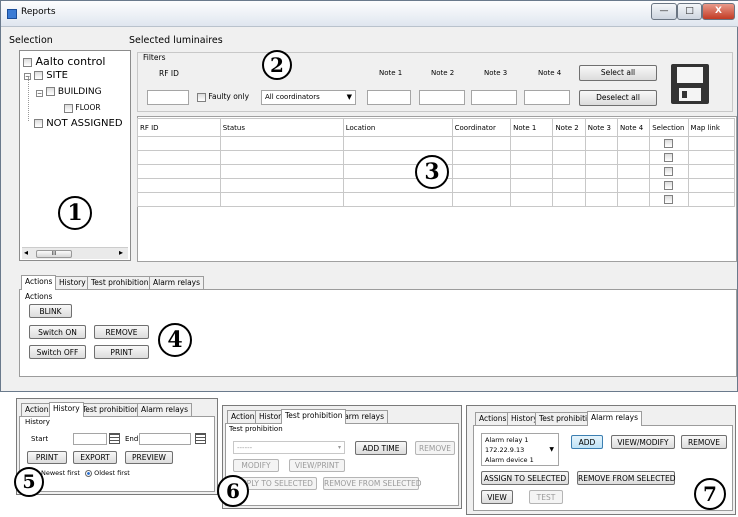 The image size is (738, 517). Describe the element at coordinates (435, 448) in the screenshot. I see `prohibition-remove-button: REMOVE` at that location.